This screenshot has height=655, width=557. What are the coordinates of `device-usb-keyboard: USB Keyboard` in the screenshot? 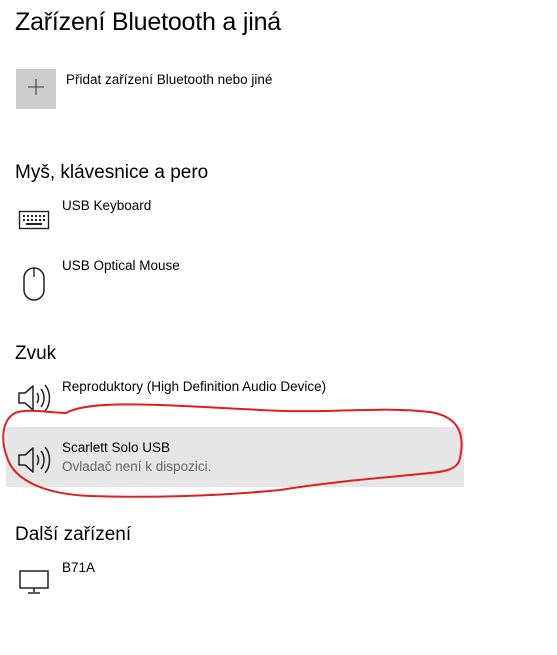 It's located at (235, 224).